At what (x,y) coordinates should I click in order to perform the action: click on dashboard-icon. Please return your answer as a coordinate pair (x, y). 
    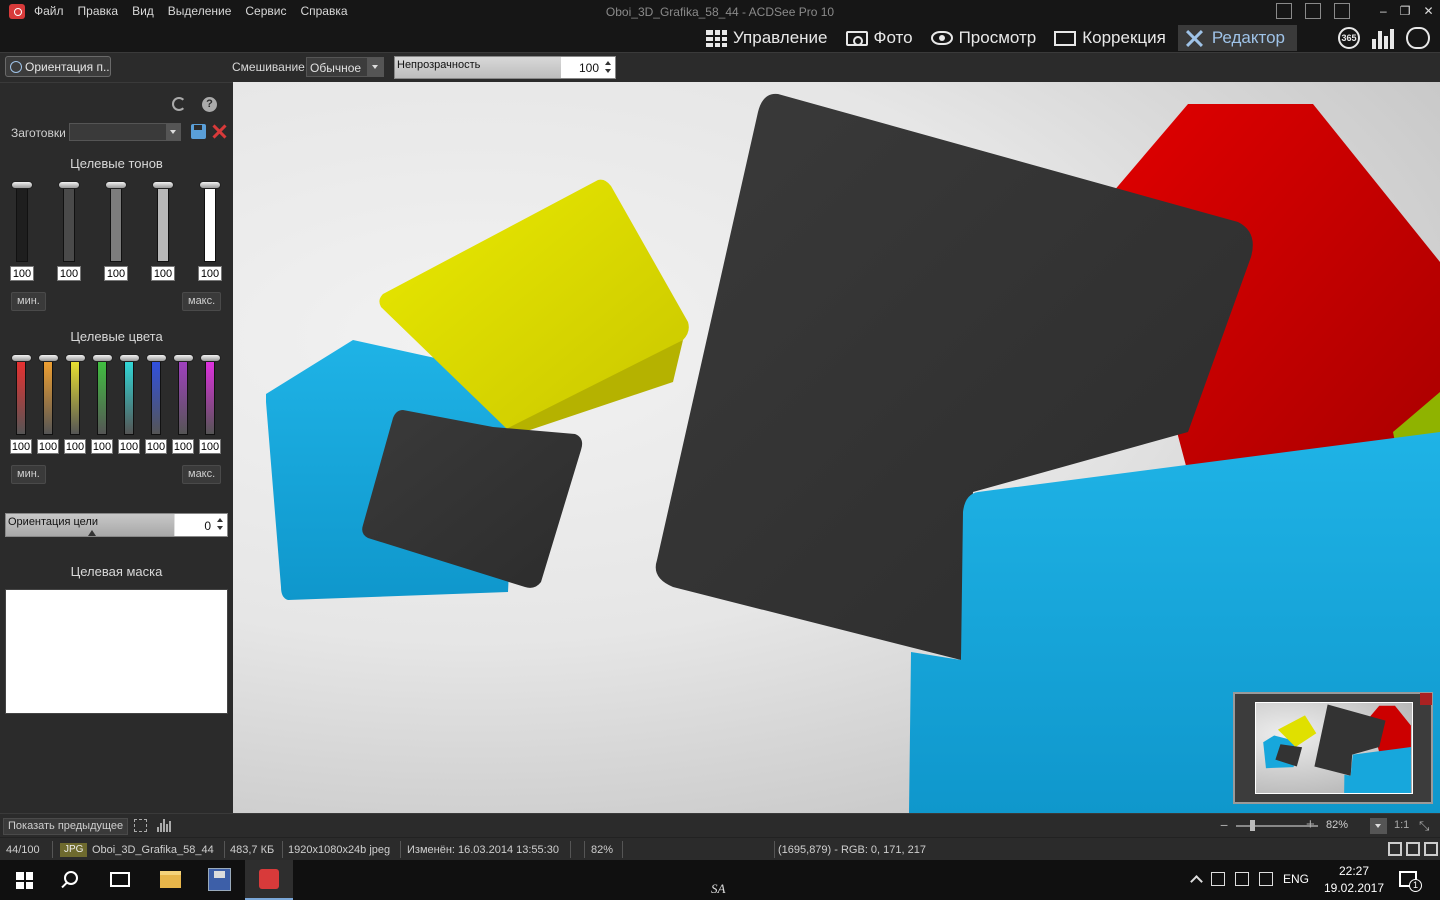
    Looking at the image, I should click on (1383, 38).